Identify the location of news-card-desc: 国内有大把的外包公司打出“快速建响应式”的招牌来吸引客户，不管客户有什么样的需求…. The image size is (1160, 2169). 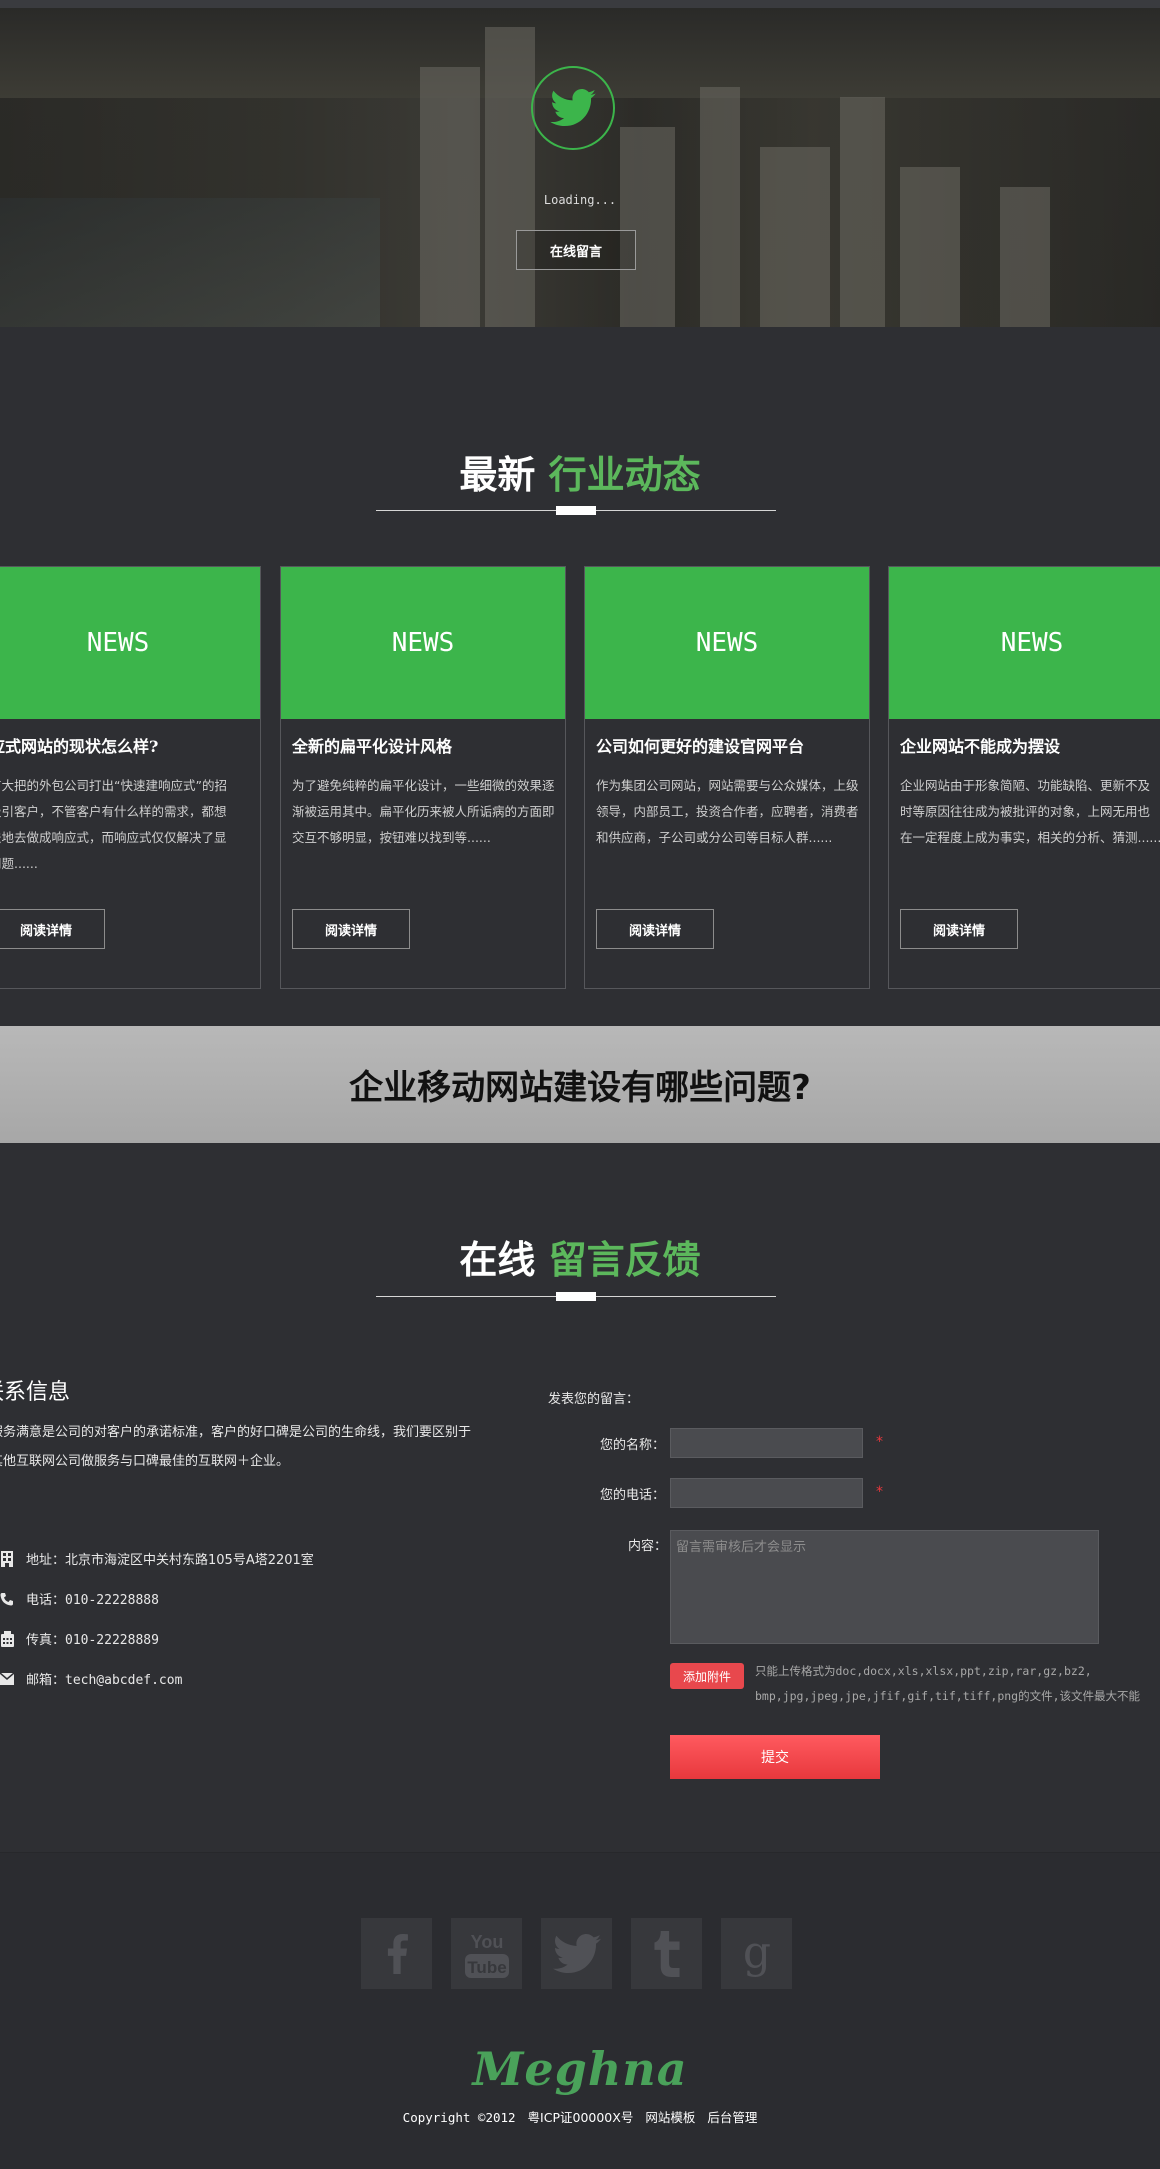
(113, 824).